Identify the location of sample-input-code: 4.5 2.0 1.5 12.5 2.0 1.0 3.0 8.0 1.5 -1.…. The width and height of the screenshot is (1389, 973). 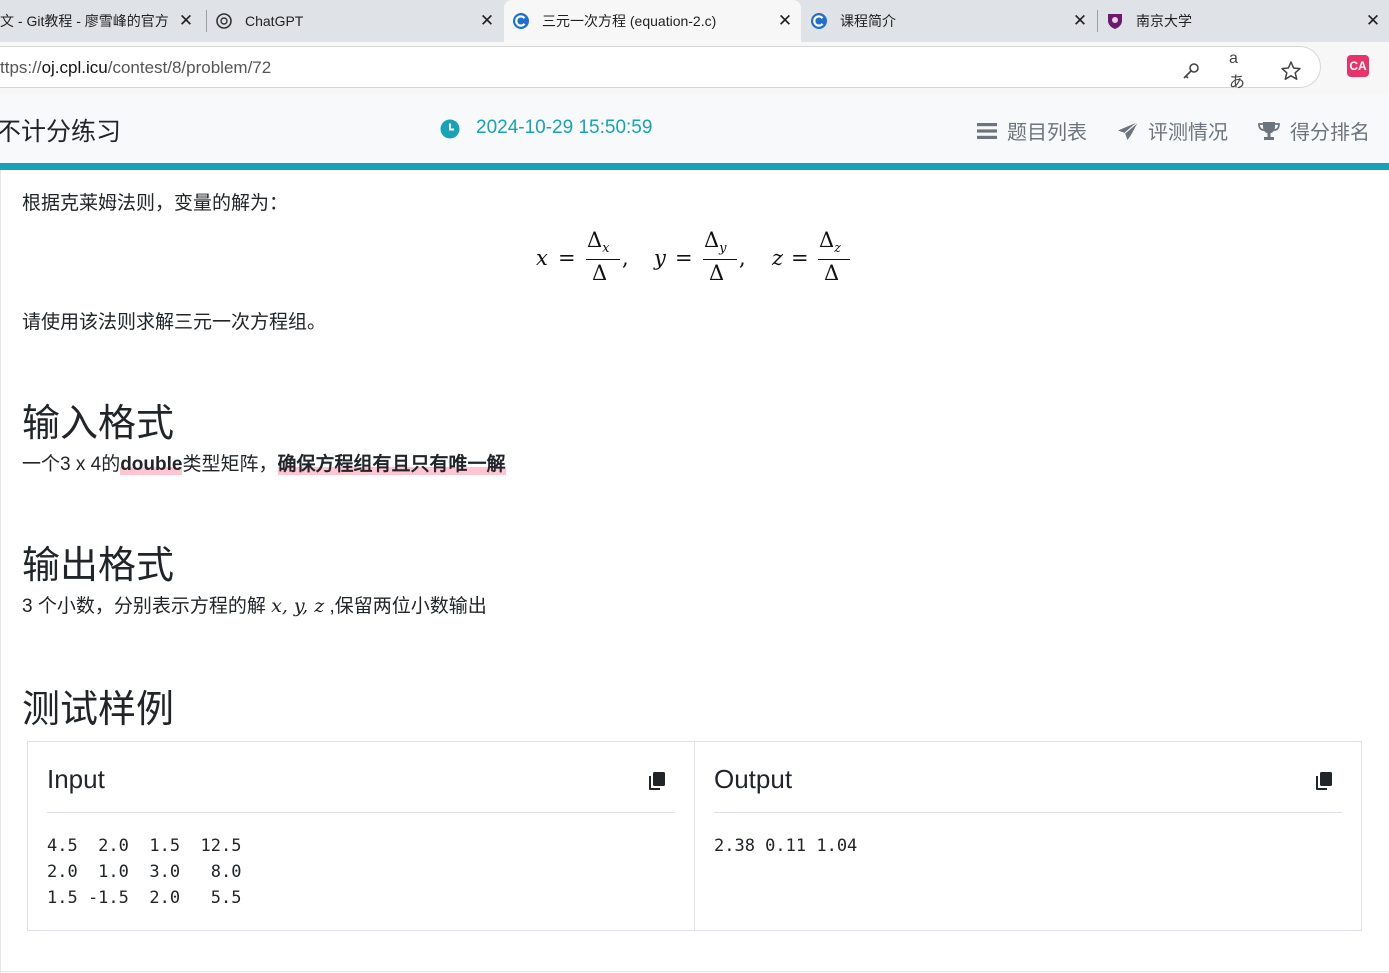
(144, 872).